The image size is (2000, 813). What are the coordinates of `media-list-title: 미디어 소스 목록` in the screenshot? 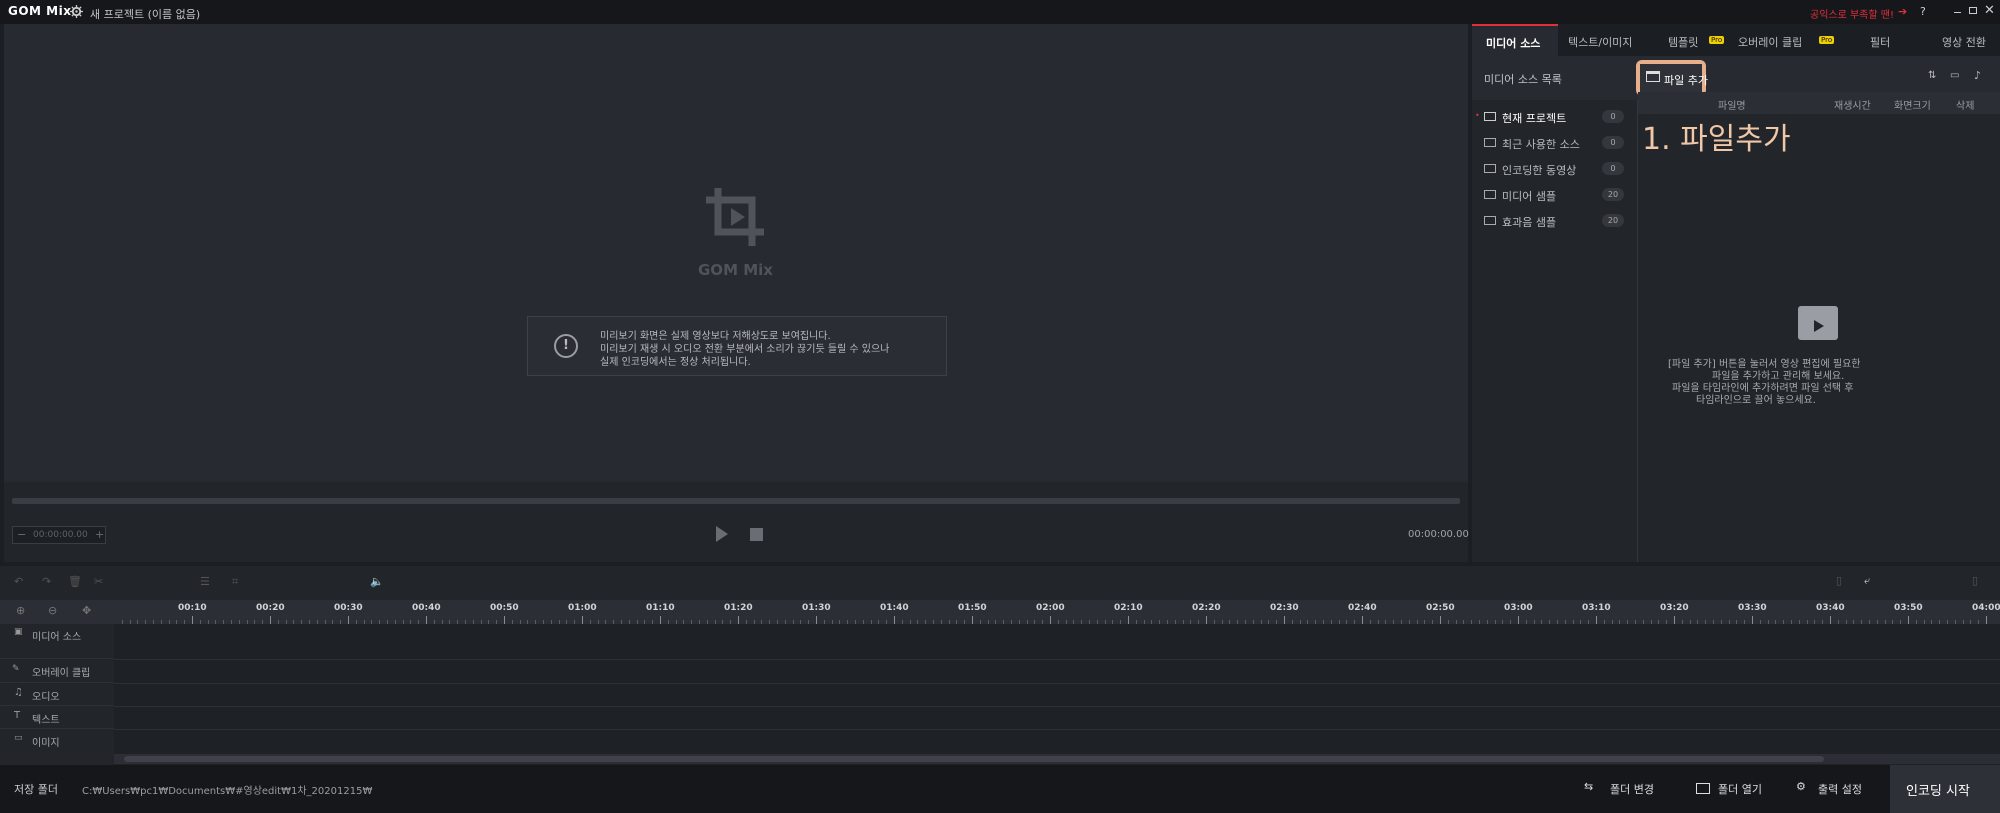 It's located at (1523, 79).